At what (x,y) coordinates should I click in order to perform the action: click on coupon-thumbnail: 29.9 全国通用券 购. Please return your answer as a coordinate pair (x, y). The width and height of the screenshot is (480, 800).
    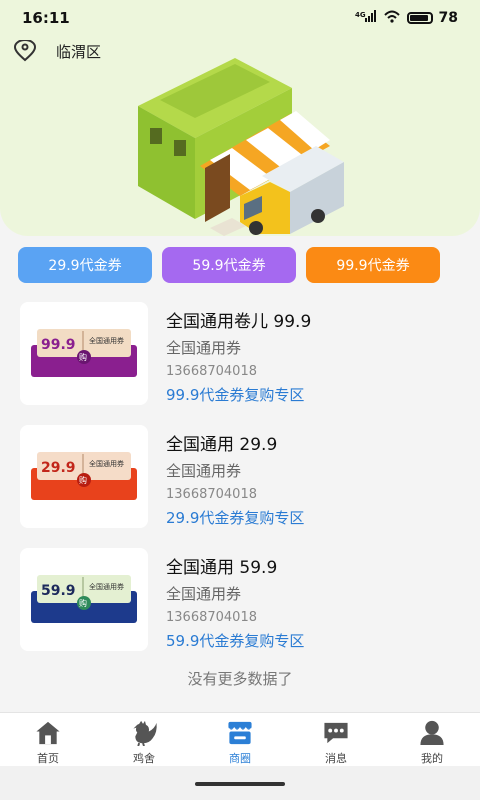
    Looking at the image, I should click on (84, 476).